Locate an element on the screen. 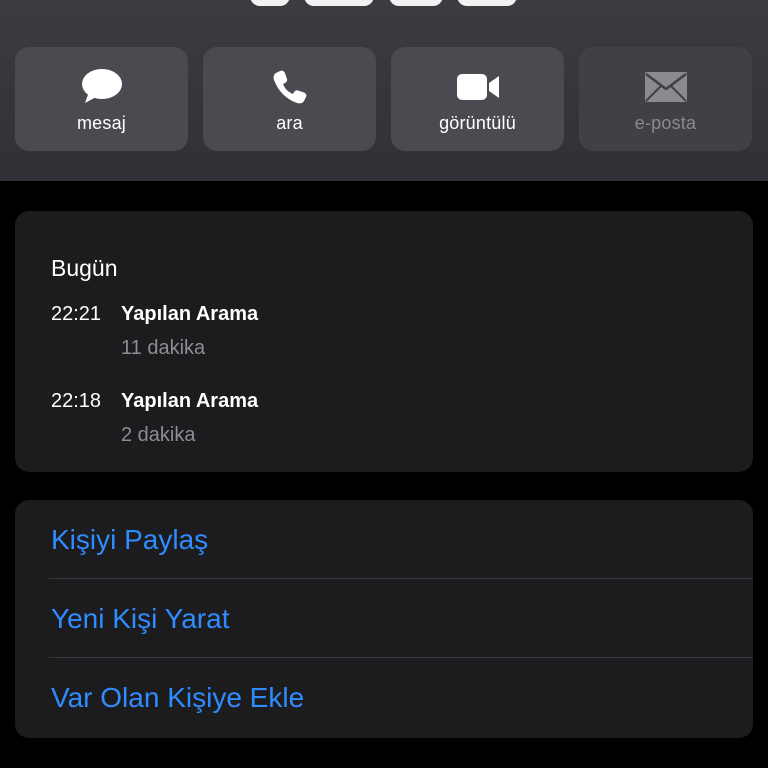 The image size is (768, 768). envelope-icon is located at coordinates (666, 87).